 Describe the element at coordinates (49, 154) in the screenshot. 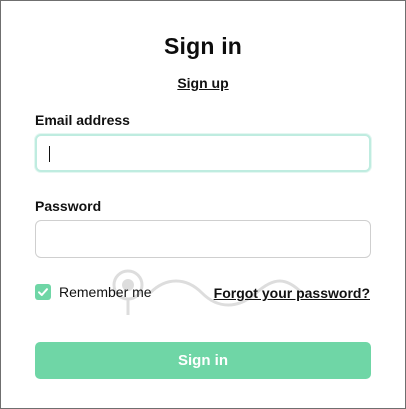

I see `text-caret` at that location.